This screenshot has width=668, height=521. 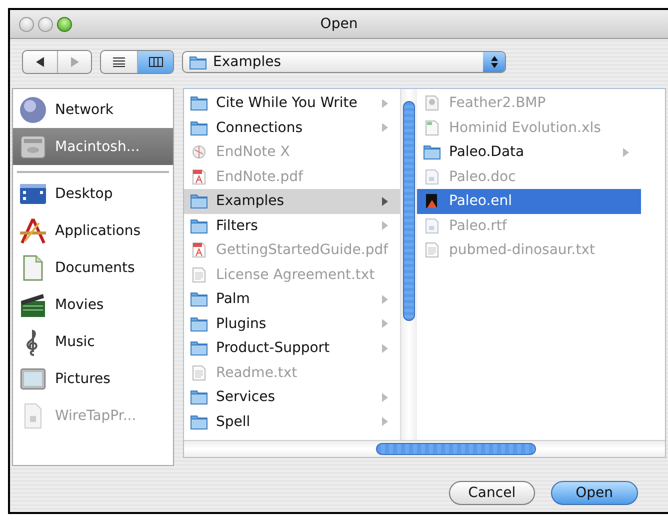 I want to click on sidebar-item: Pictures, so click(x=93, y=378).